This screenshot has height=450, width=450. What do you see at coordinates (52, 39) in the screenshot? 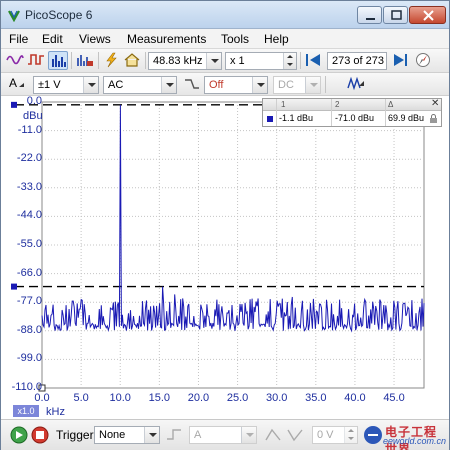
I see `menu-edit: Edit` at bounding box center [52, 39].